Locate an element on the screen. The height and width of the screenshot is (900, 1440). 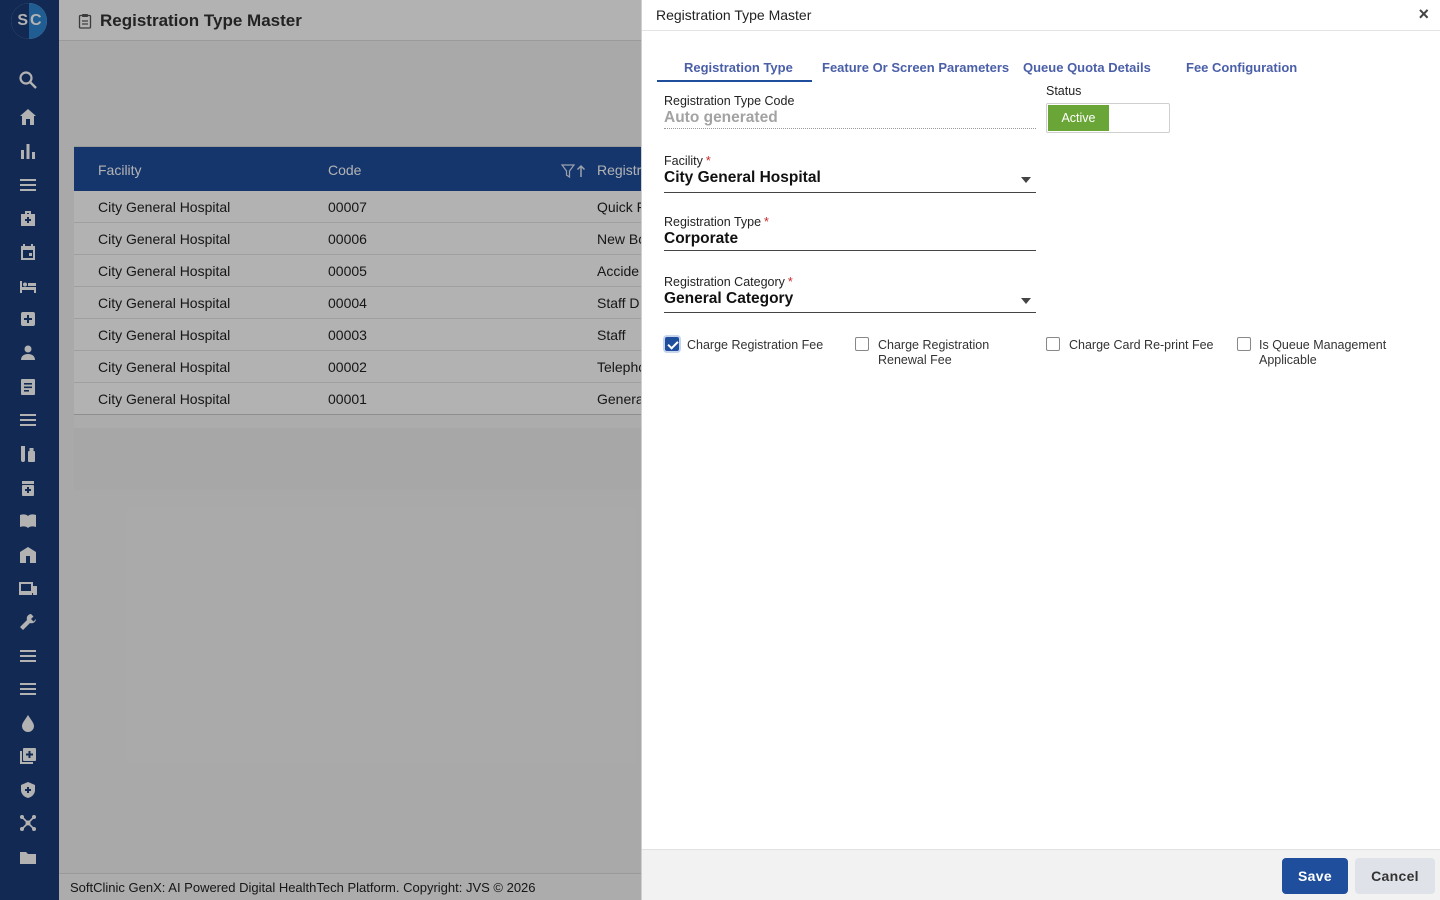
registration-type-label: Registration Type * is located at coordinates (716, 222).